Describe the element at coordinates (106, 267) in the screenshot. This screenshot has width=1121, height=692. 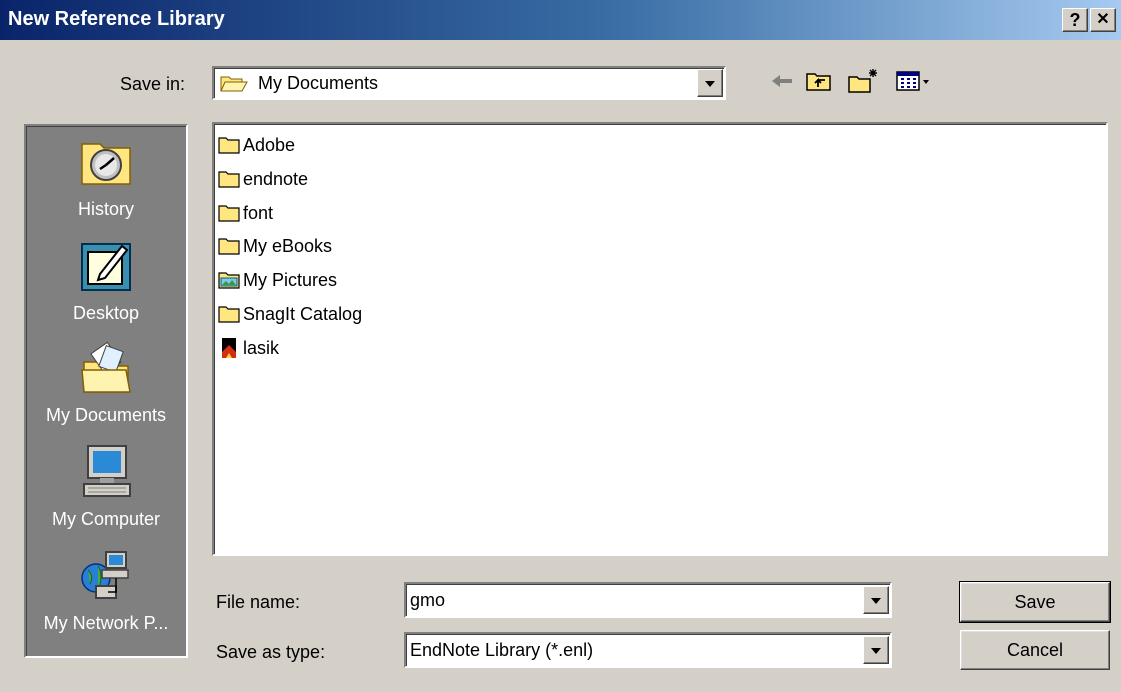
I see `desktop-icon` at that location.